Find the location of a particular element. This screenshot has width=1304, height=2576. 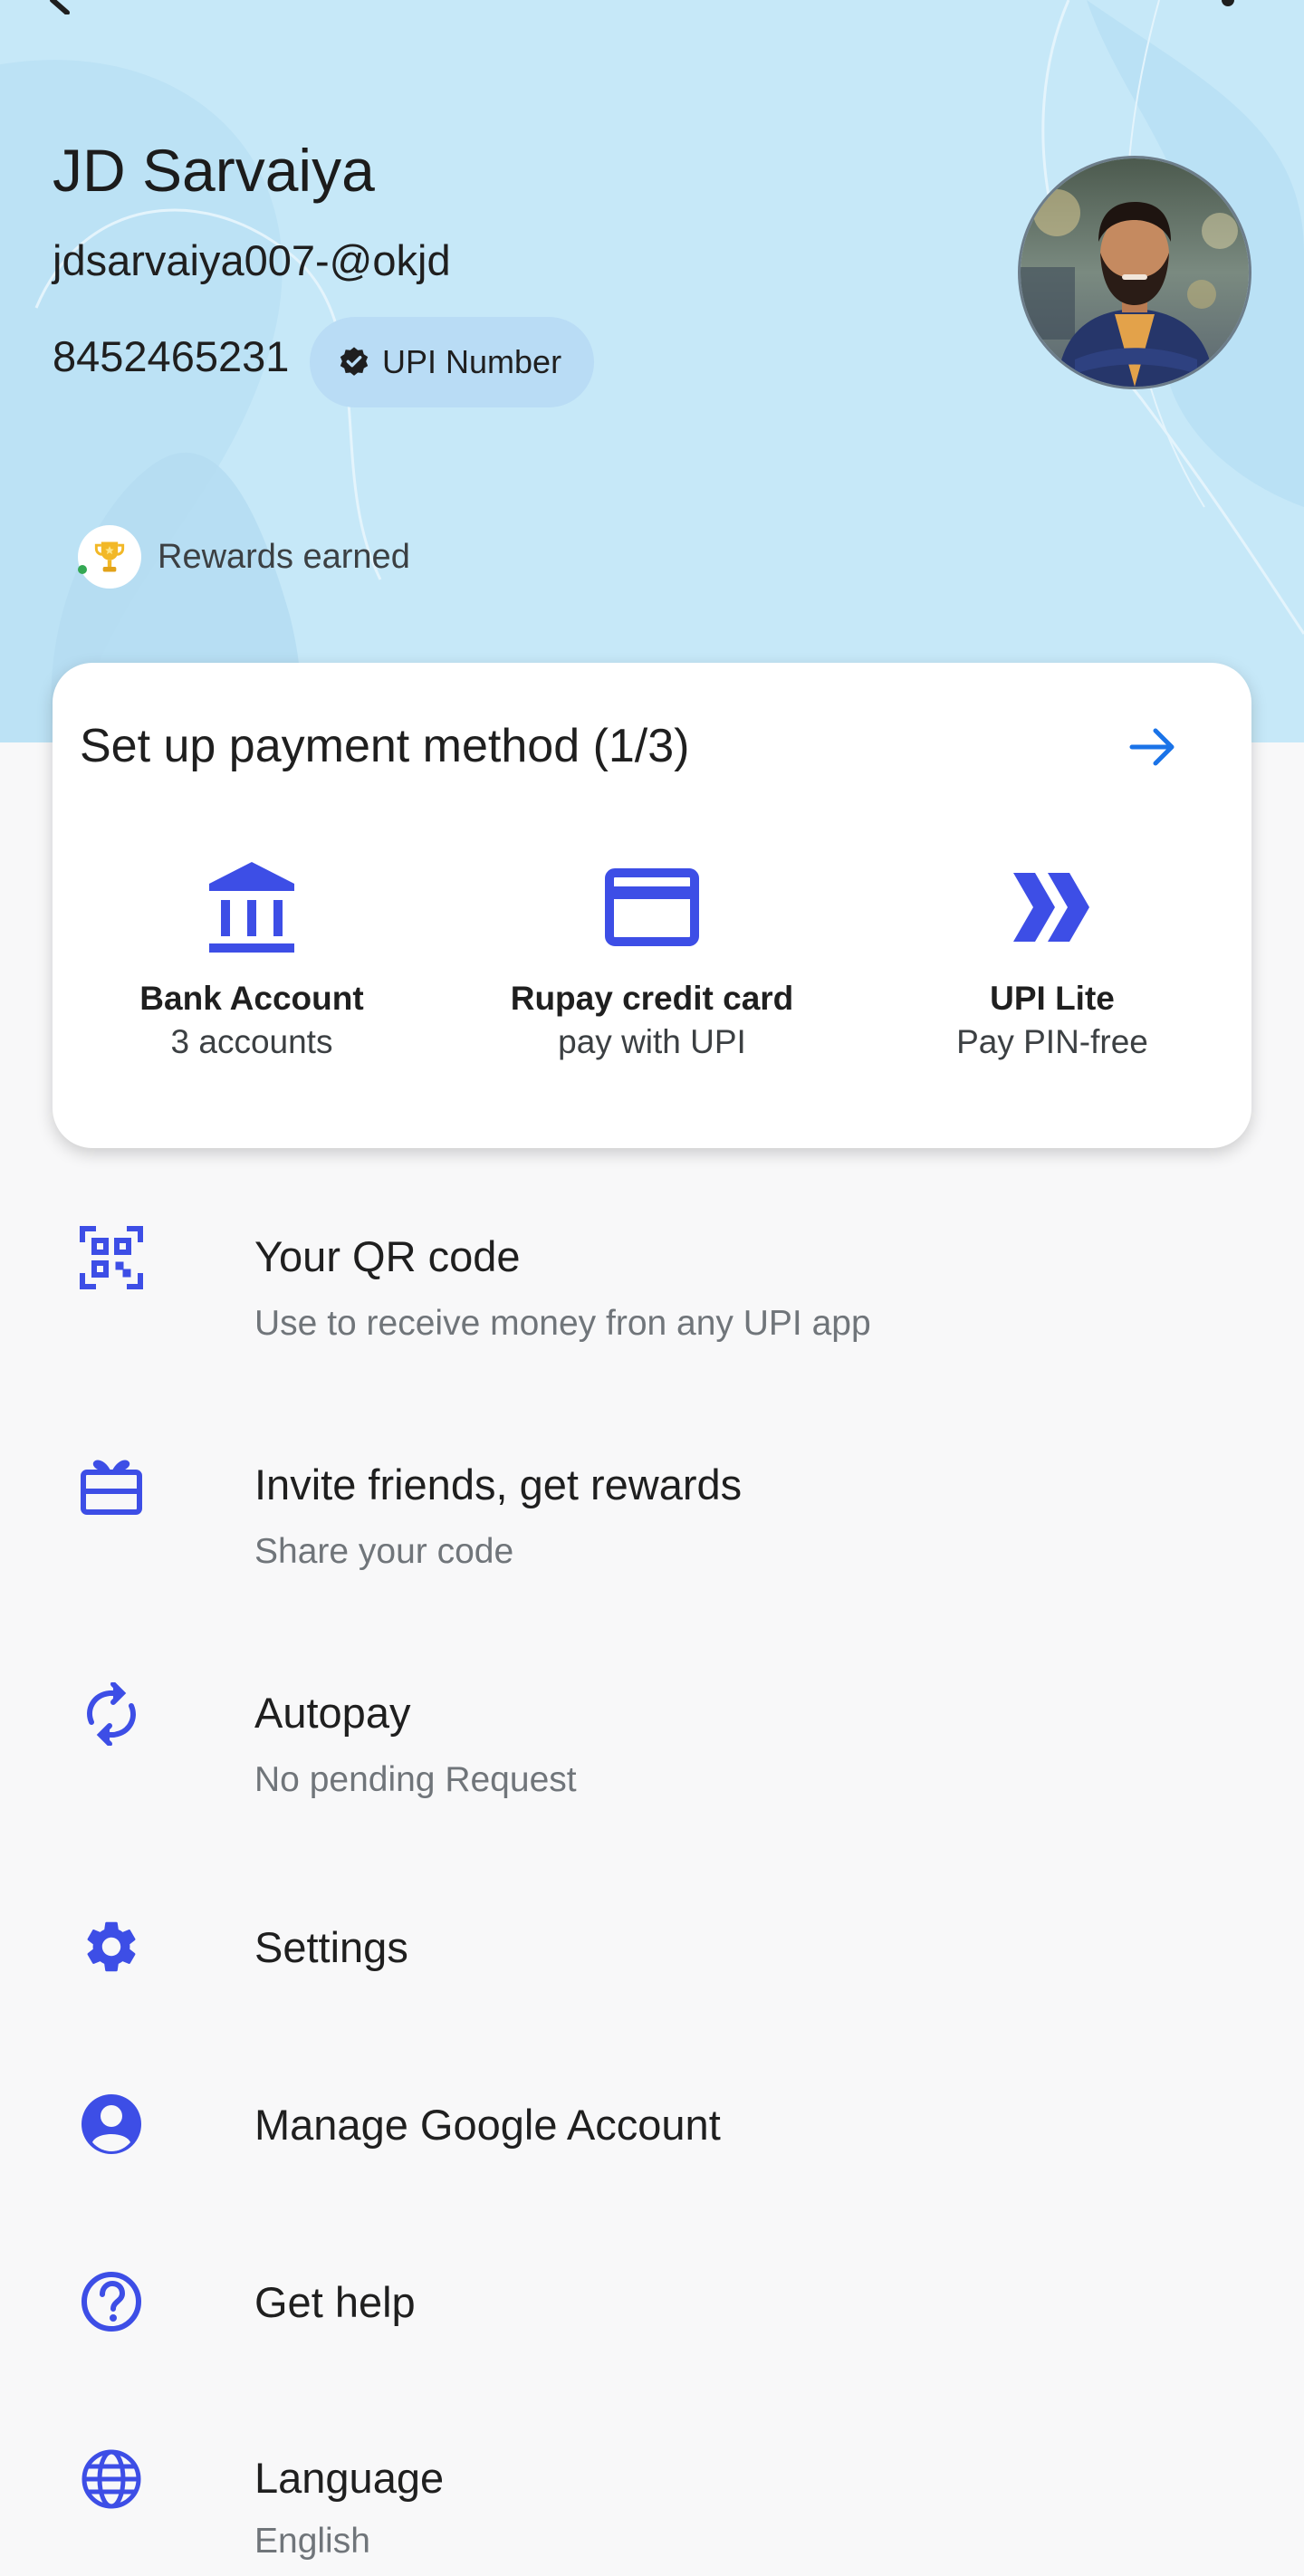

rewards-earned-label: Rewards earned is located at coordinates (284, 556).